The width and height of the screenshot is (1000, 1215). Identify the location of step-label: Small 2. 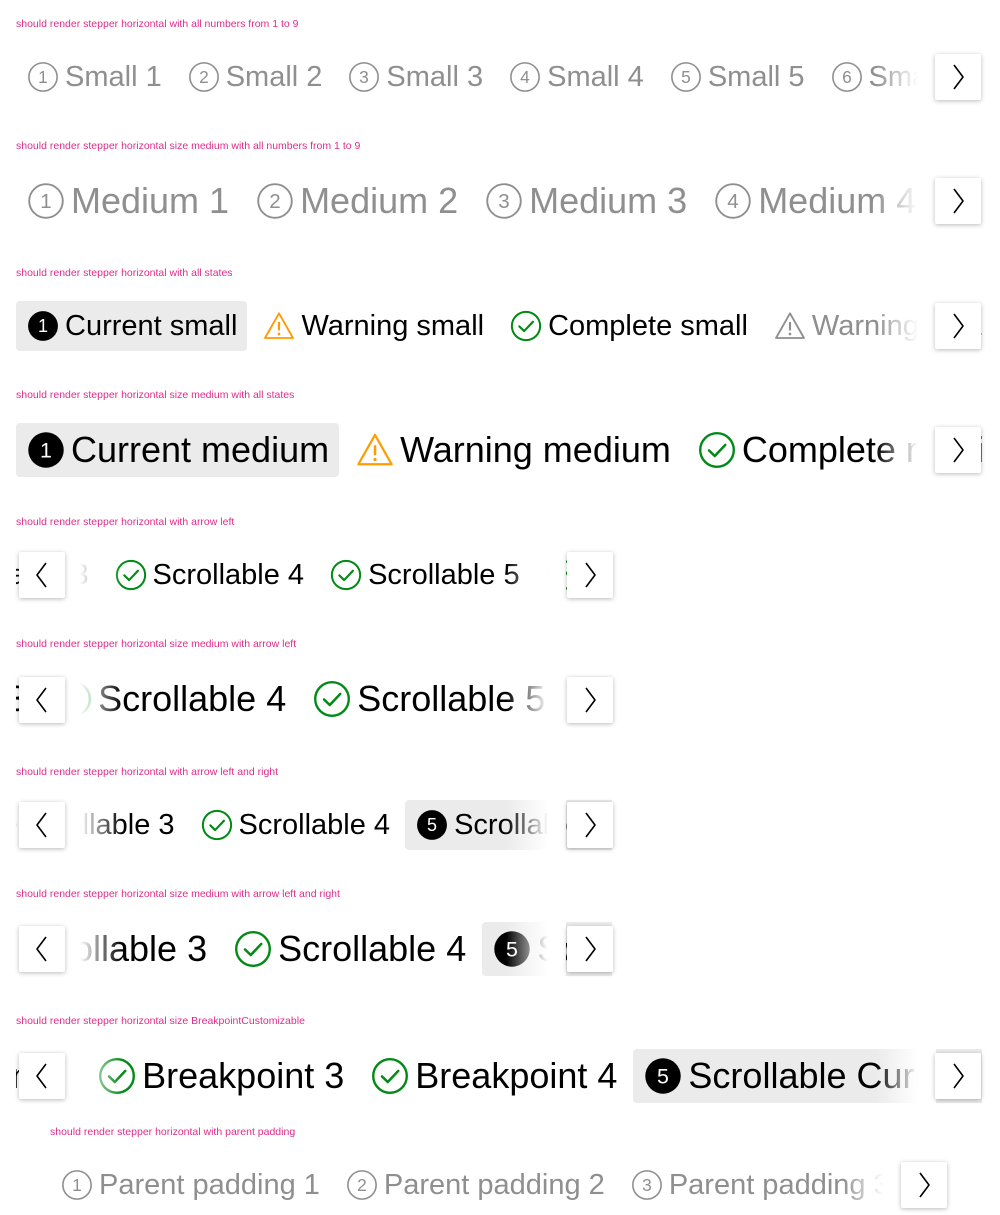
(274, 76).